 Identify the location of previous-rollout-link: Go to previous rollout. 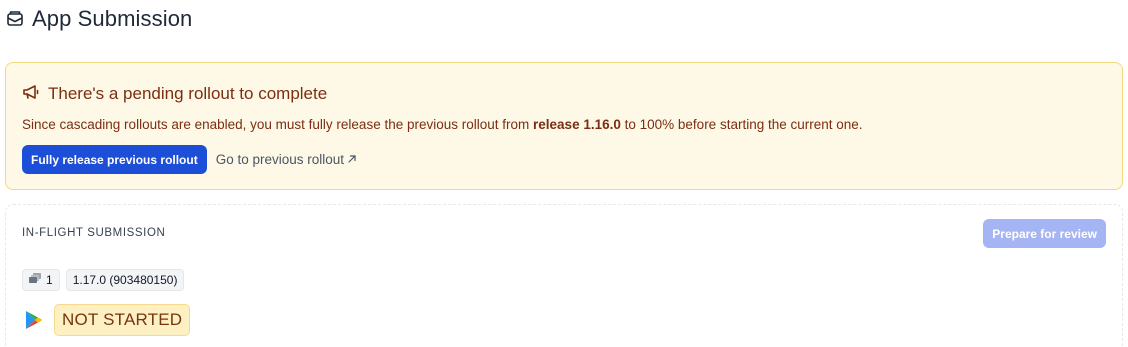
(286, 159).